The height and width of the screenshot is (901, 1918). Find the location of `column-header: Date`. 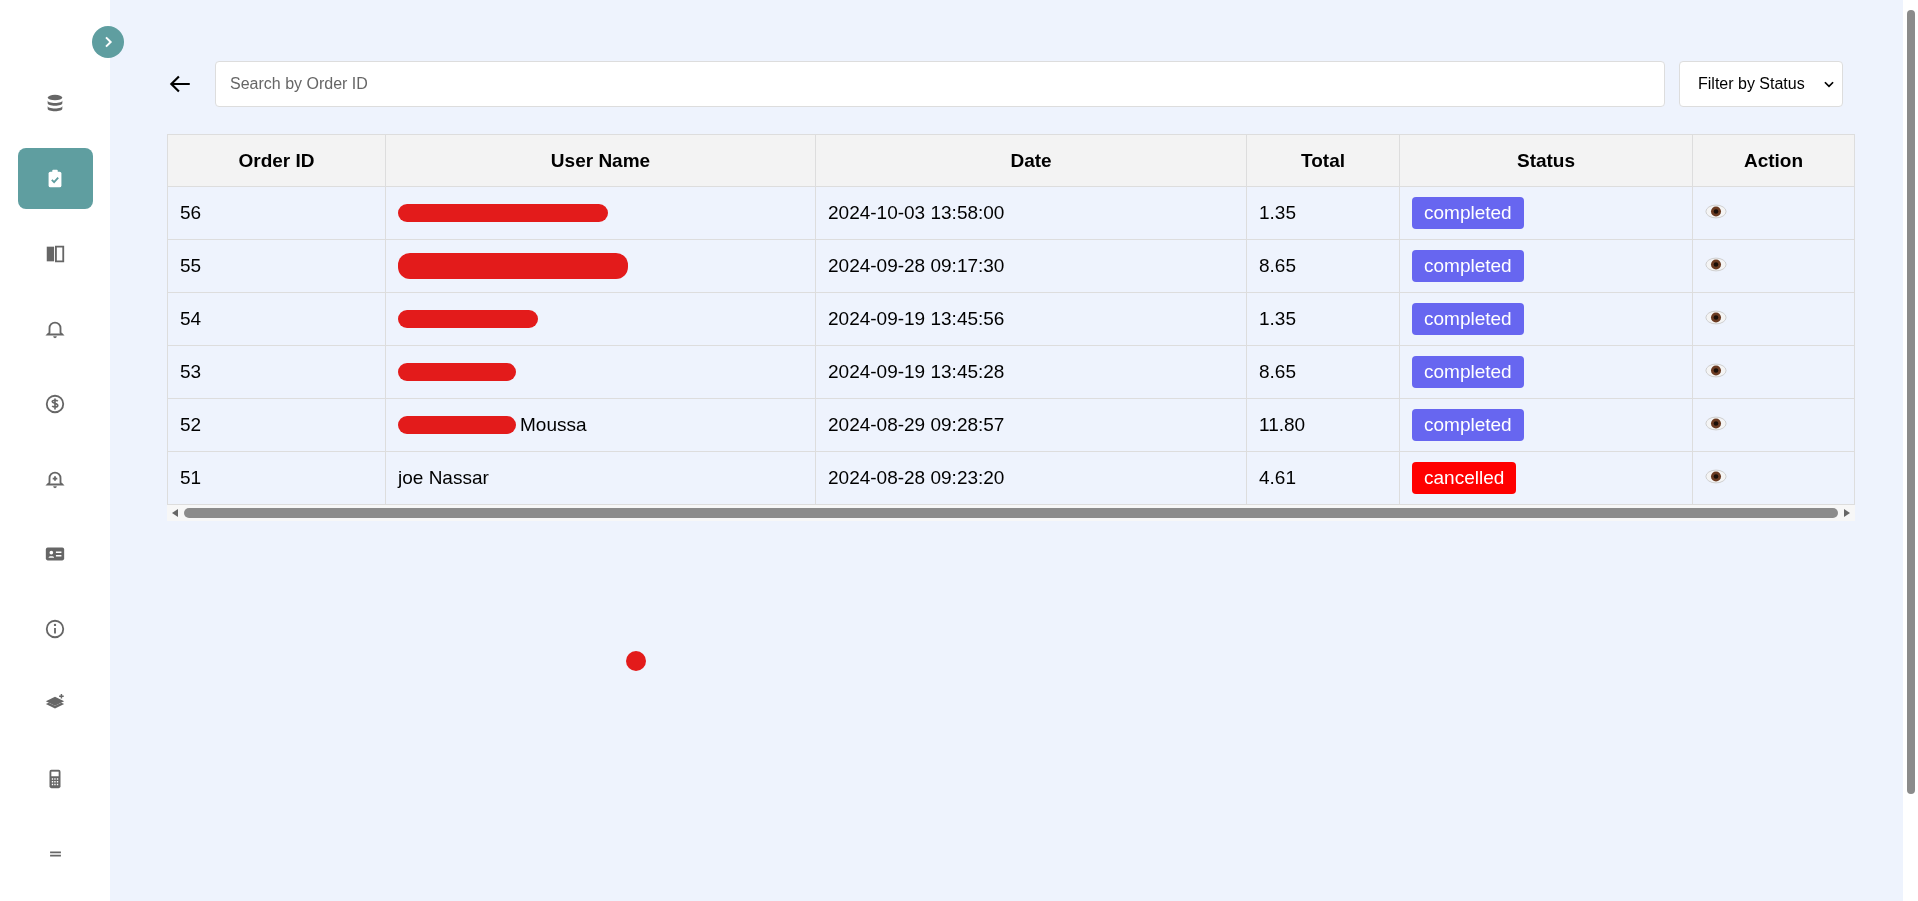

column-header: Date is located at coordinates (1031, 160).